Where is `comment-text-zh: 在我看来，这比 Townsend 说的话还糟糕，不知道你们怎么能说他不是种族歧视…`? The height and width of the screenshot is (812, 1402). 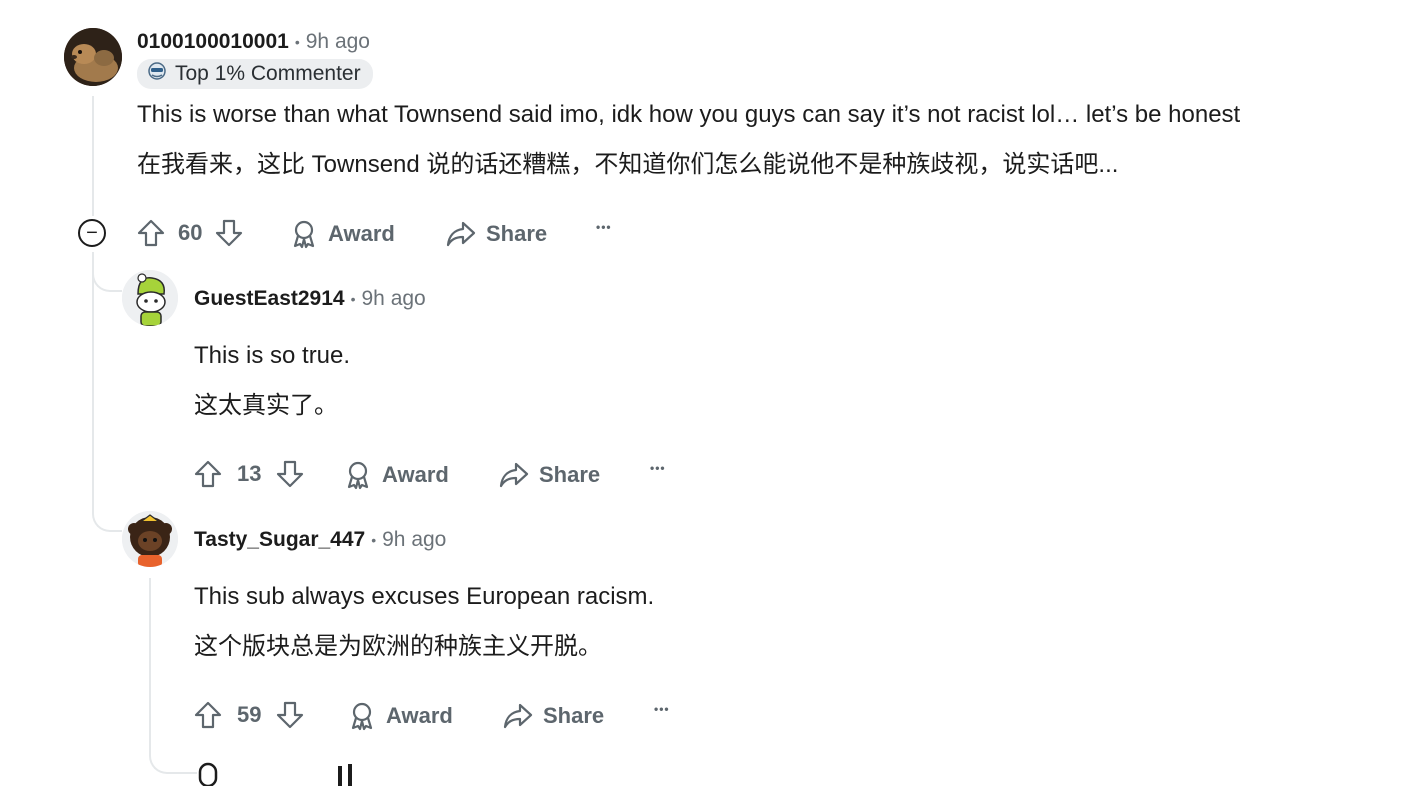 comment-text-zh: 在我看来，这比 Townsend 说的话还糟糕，不知道你们怎么能说他不是种族歧视… is located at coordinates (628, 164).